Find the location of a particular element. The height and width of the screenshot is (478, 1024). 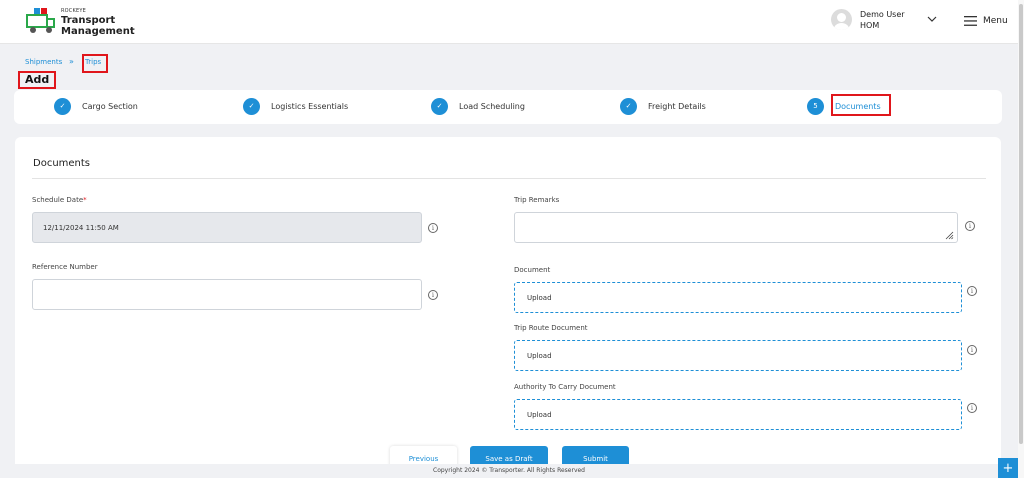

document-label: Document is located at coordinates (532, 270).